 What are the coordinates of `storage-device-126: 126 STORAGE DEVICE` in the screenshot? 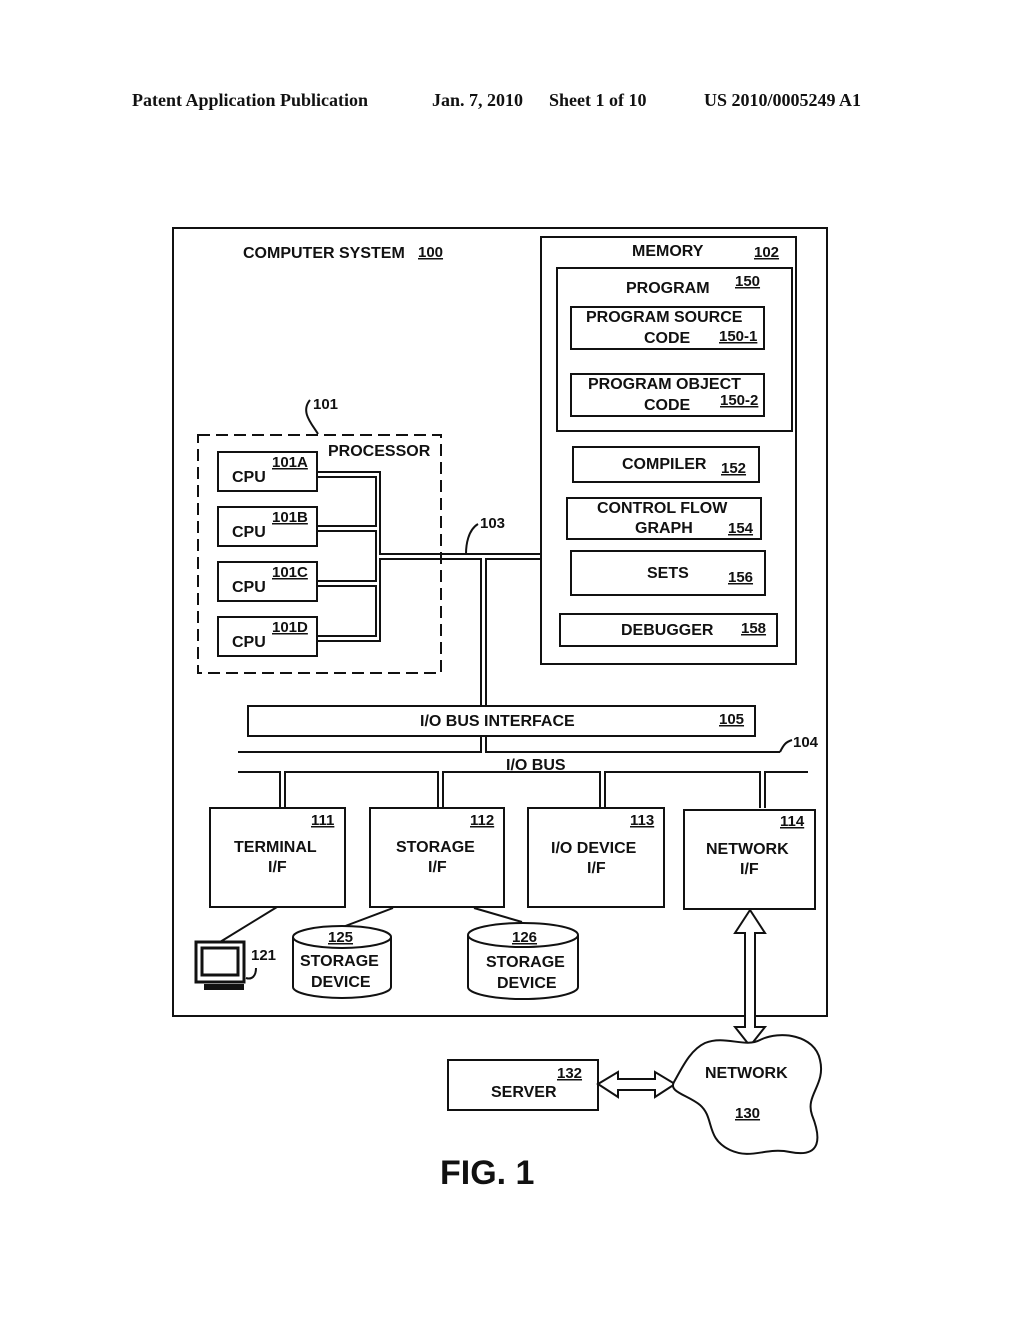 It's located at (523, 961).